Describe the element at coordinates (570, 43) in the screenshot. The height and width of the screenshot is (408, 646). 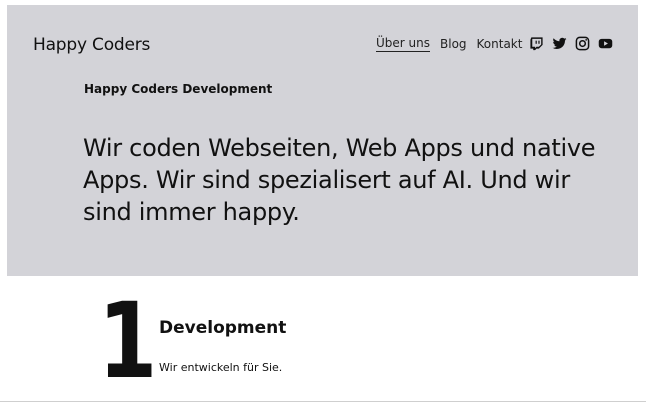
I see `social-links` at that location.